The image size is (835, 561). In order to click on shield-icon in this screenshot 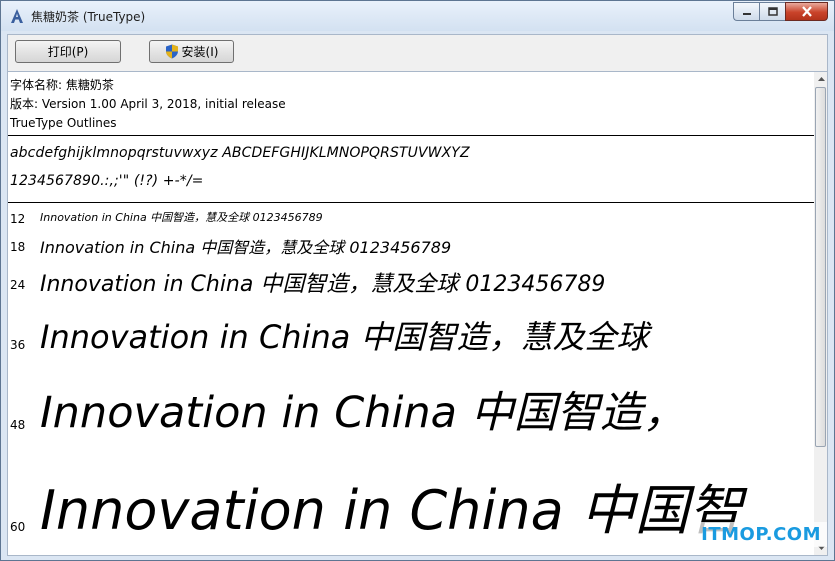, I will do `click(171, 51)`.